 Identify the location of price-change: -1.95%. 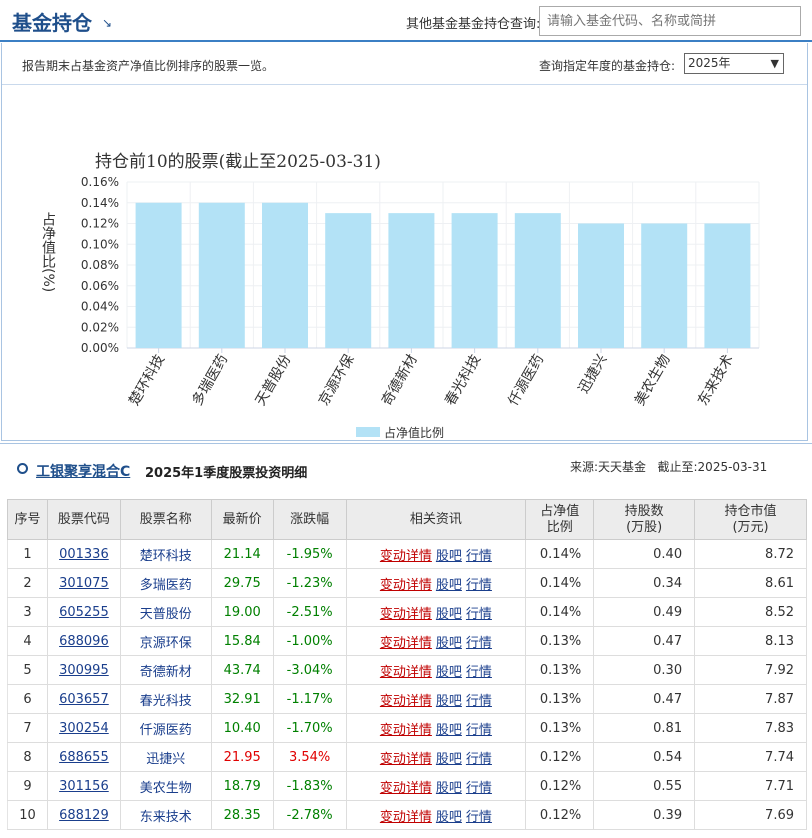
(309, 554).